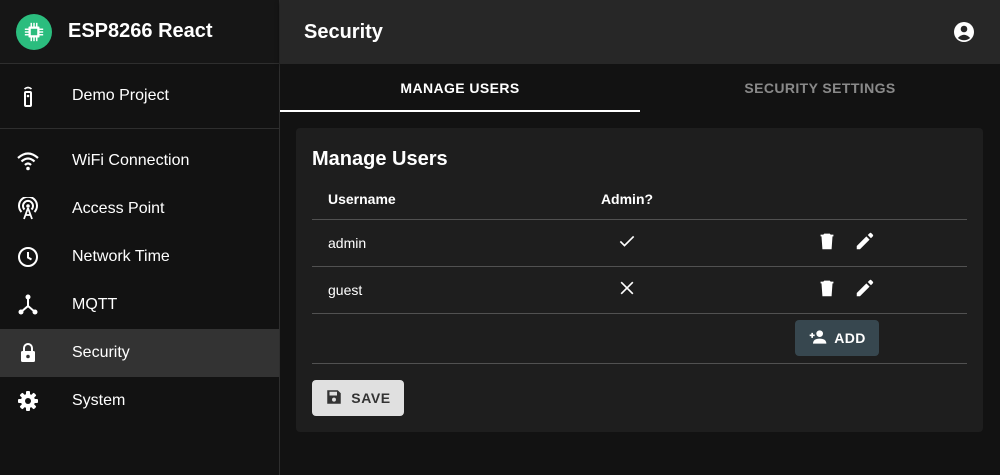 This screenshot has width=1000, height=475. What do you see at coordinates (28, 401) in the screenshot?
I see `gear-icon` at bounding box center [28, 401].